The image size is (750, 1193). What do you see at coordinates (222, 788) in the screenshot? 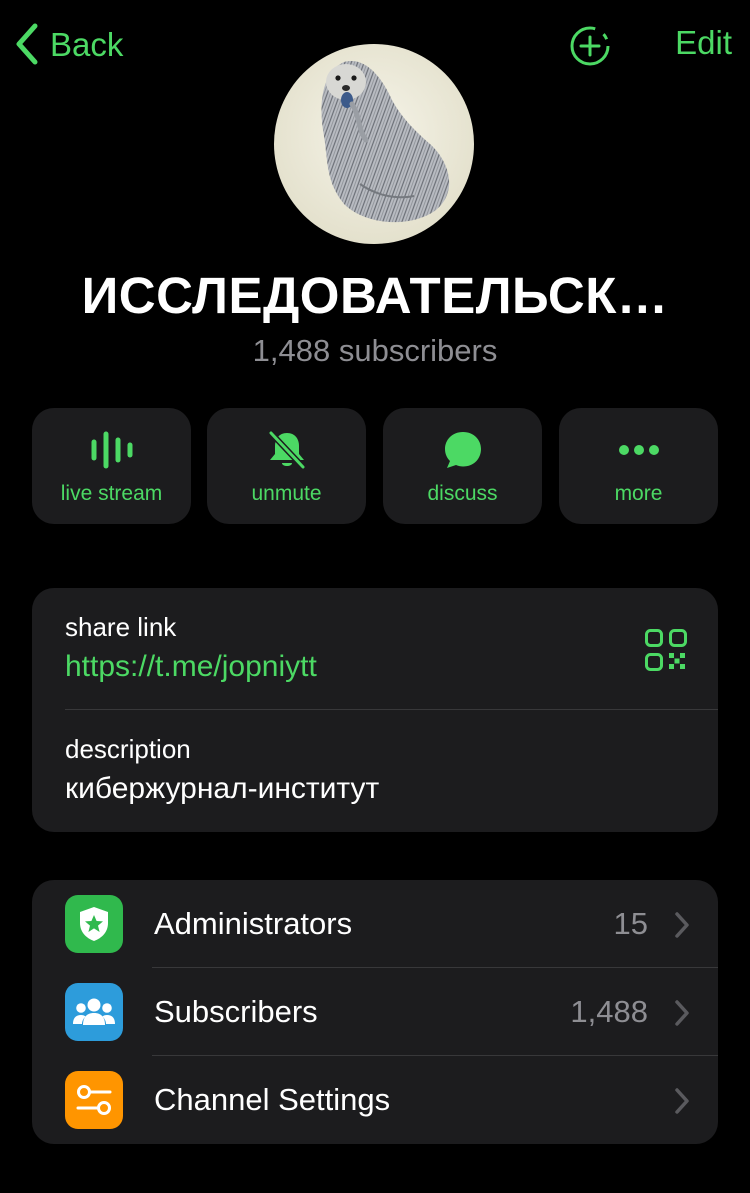
I see `description-value: кибержурнал-институт` at bounding box center [222, 788].